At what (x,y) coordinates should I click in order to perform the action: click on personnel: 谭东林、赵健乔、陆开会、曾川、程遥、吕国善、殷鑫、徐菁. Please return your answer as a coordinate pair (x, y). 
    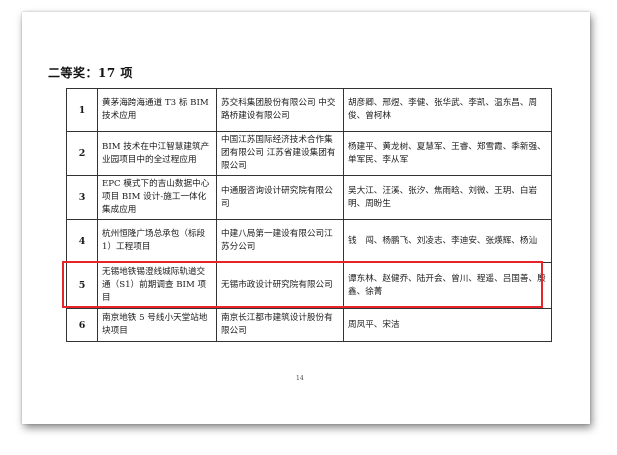
    Looking at the image, I should click on (447, 285).